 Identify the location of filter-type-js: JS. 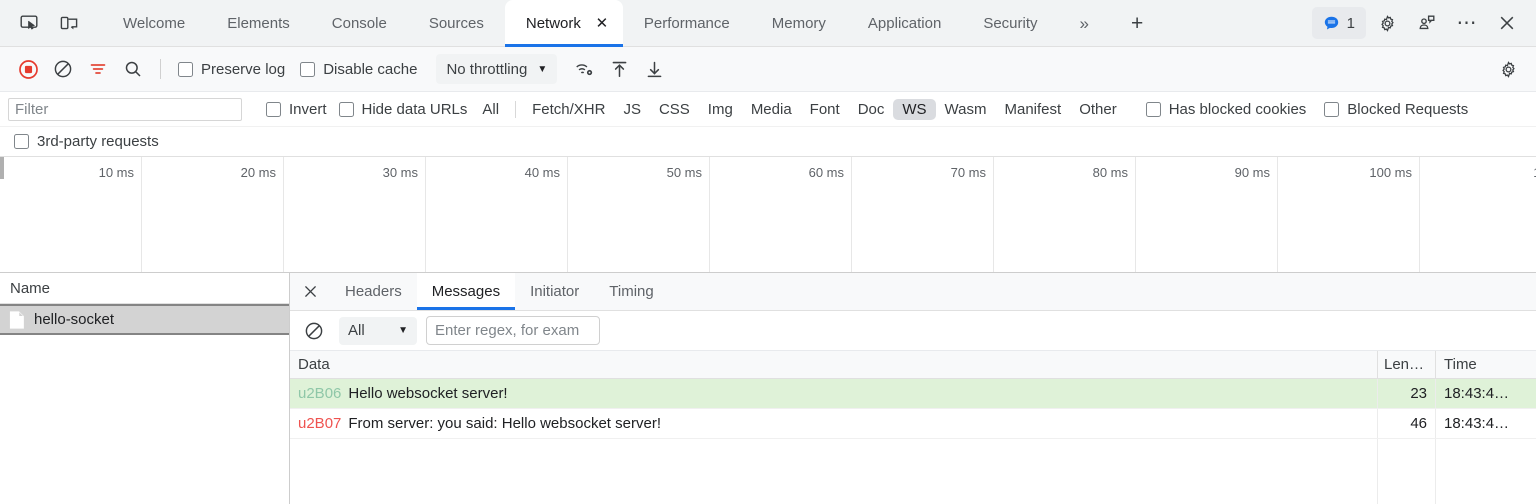
(632, 109).